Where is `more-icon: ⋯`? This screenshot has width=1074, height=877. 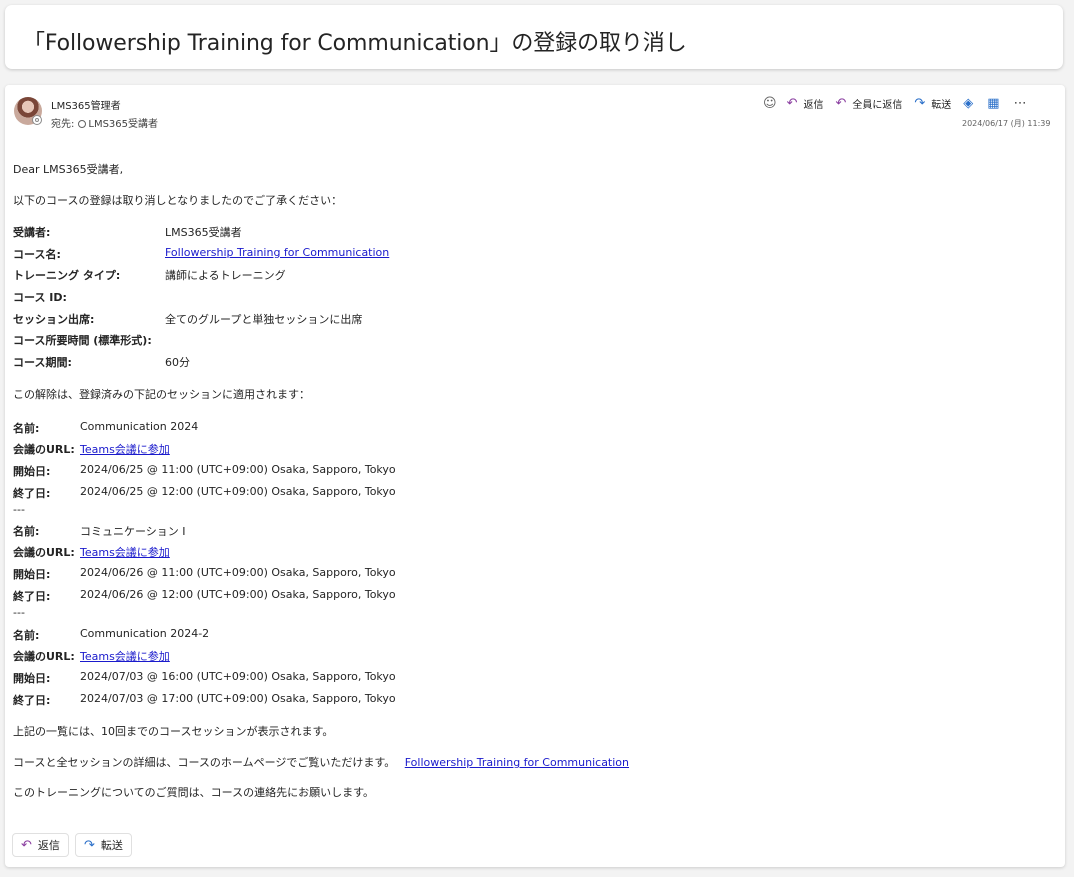 more-icon: ⋯ is located at coordinates (1020, 103).